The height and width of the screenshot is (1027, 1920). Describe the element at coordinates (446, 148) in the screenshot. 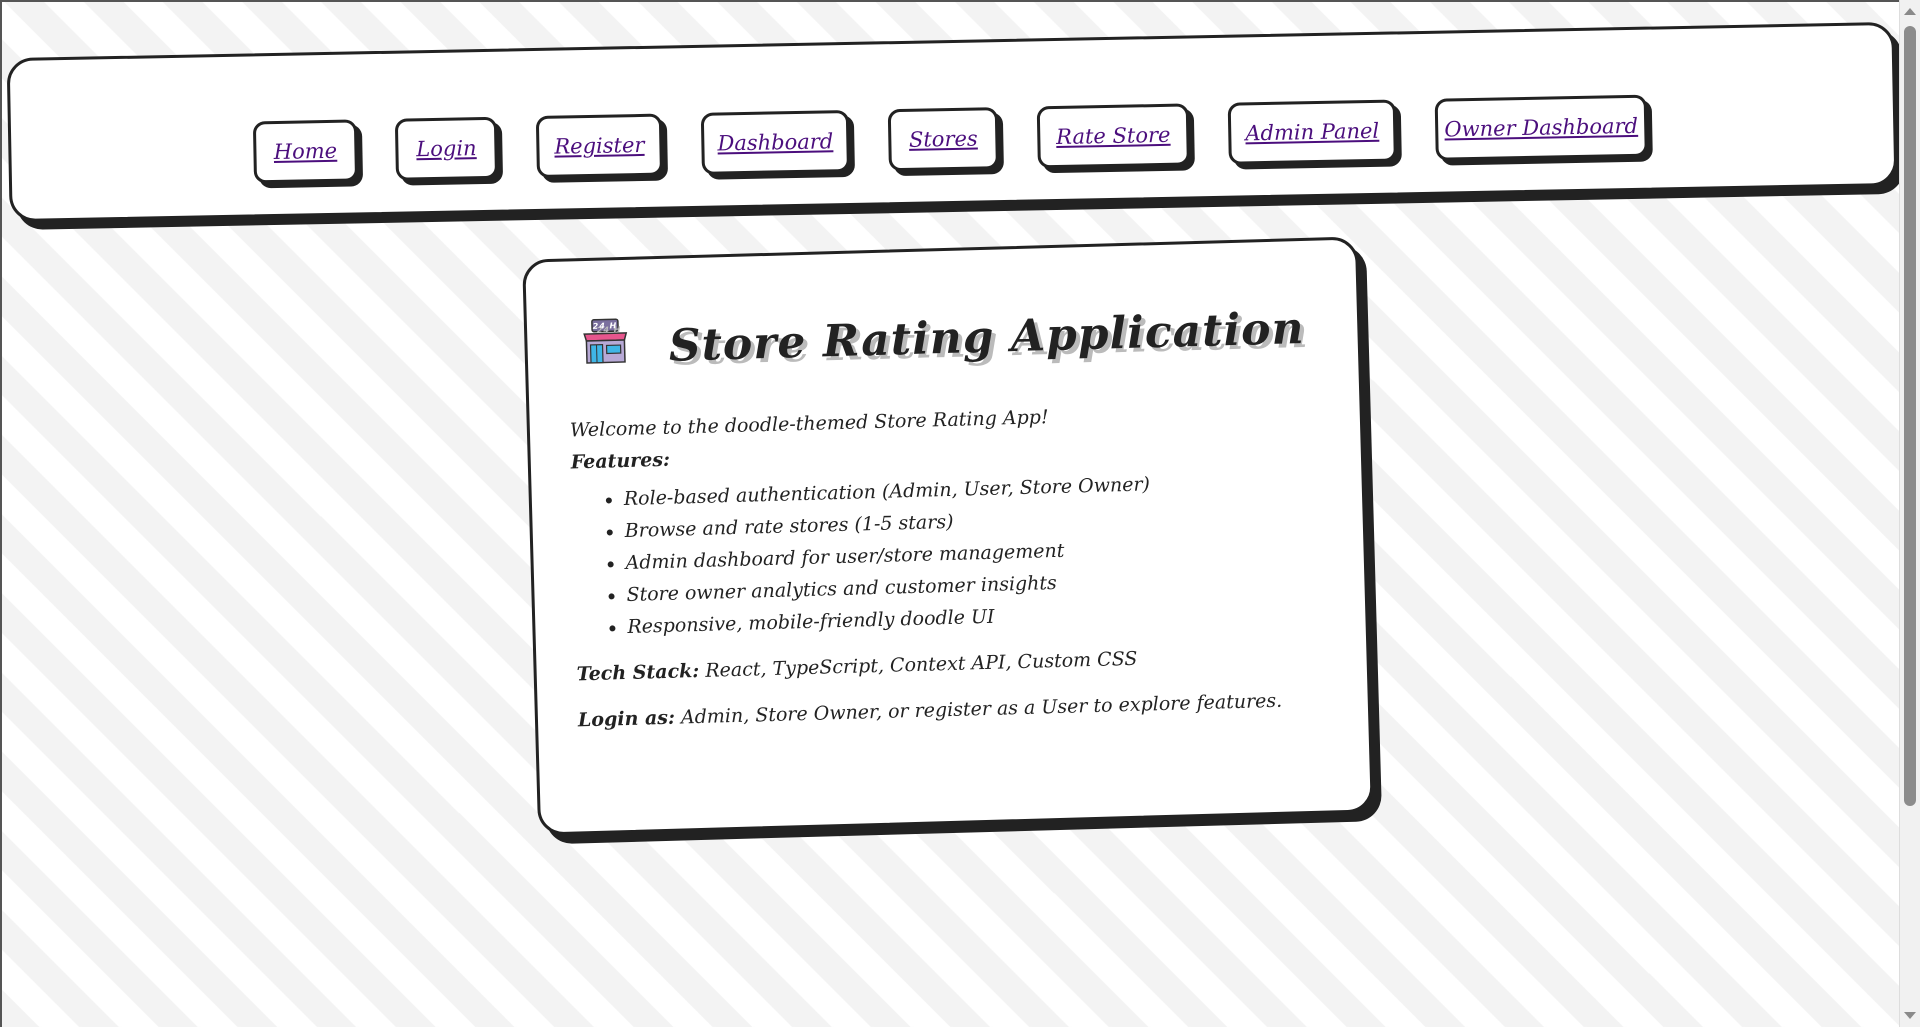

I see `nav-link-login: Login` at that location.